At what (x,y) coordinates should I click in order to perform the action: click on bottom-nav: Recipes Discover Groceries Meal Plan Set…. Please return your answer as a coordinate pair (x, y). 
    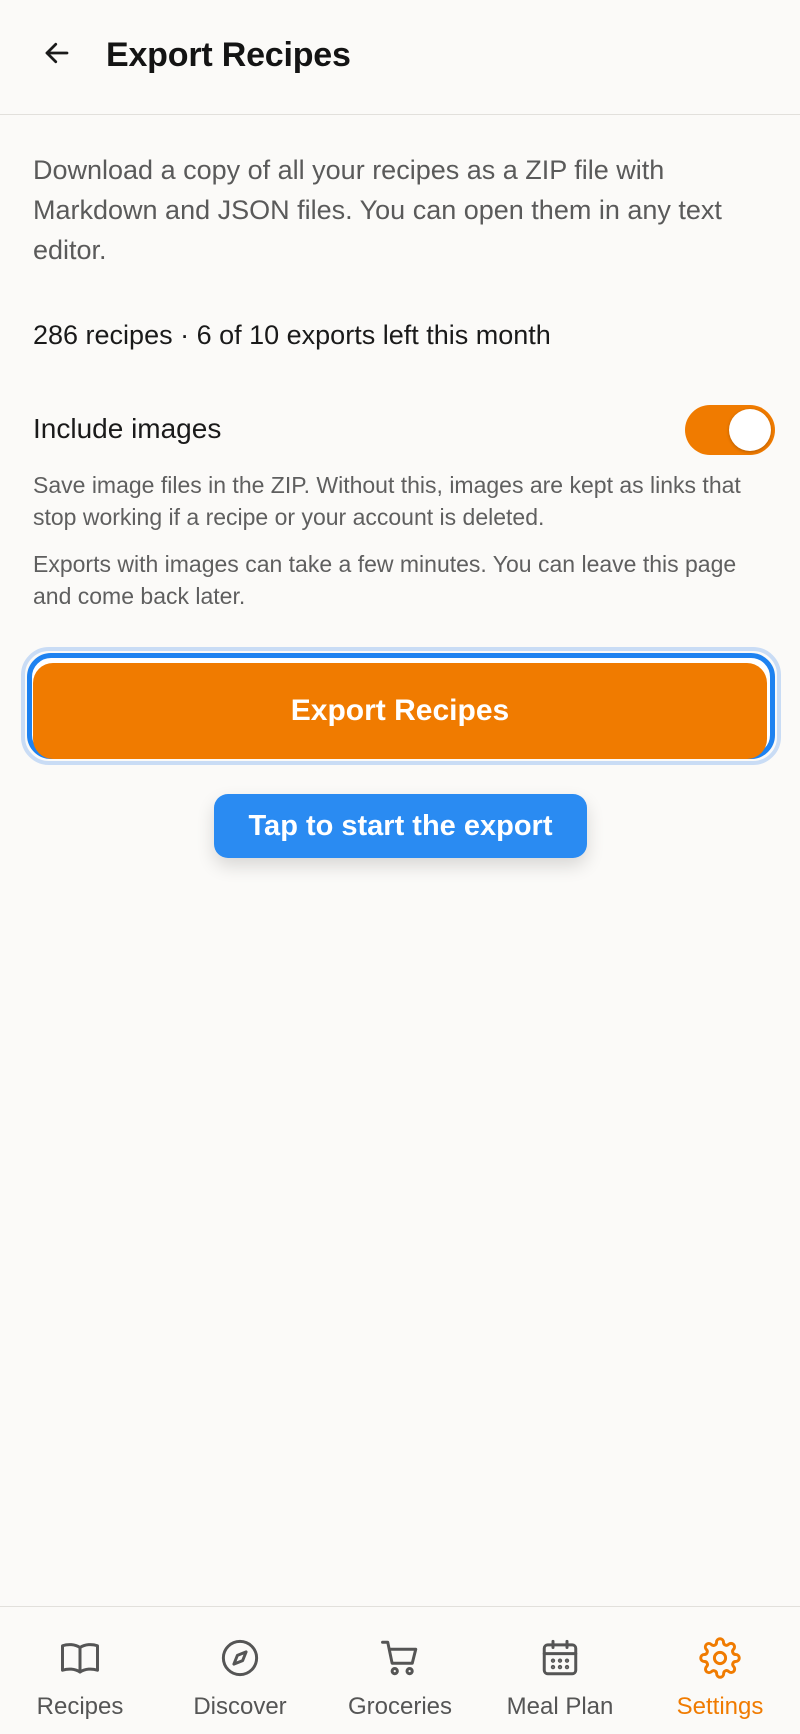
    Looking at the image, I should click on (400, 1670).